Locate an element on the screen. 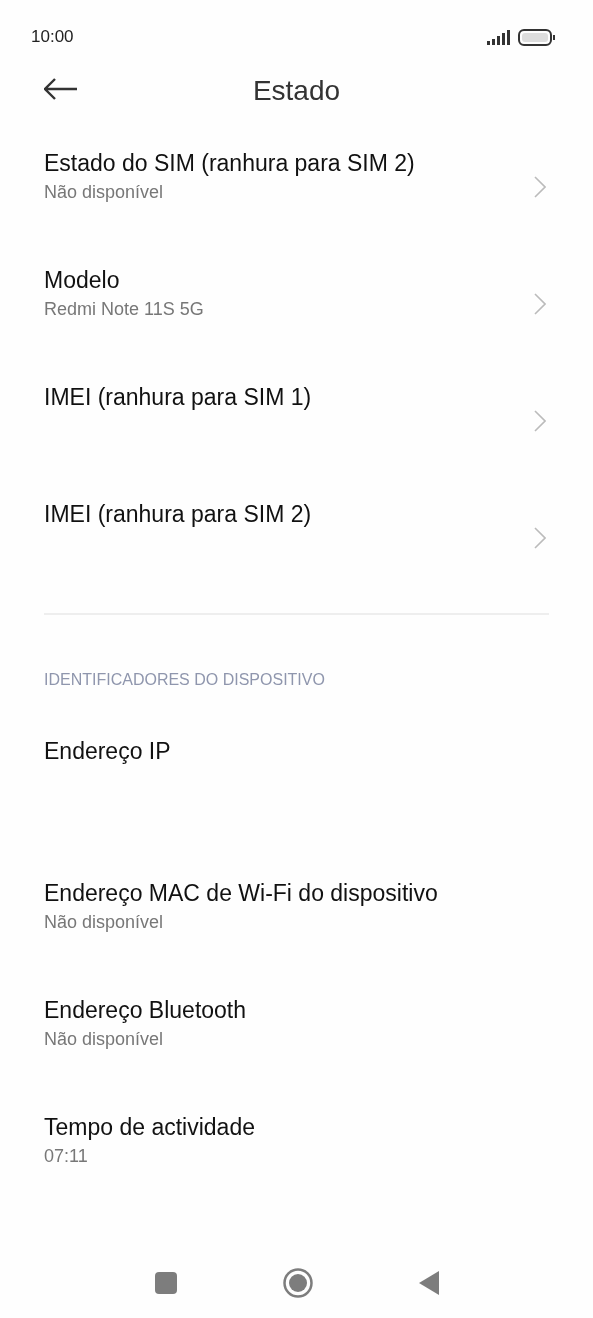 This screenshot has width=593, height=1318. page-title: Estado is located at coordinates (296, 91).